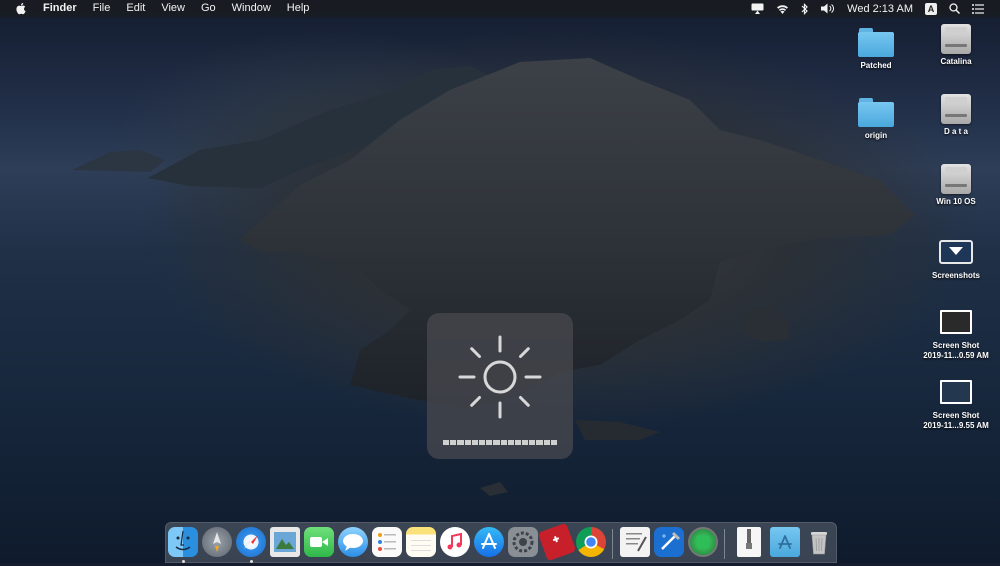 The height and width of the screenshot is (566, 1000). I want to click on airplay-icon, so click(757, 8).